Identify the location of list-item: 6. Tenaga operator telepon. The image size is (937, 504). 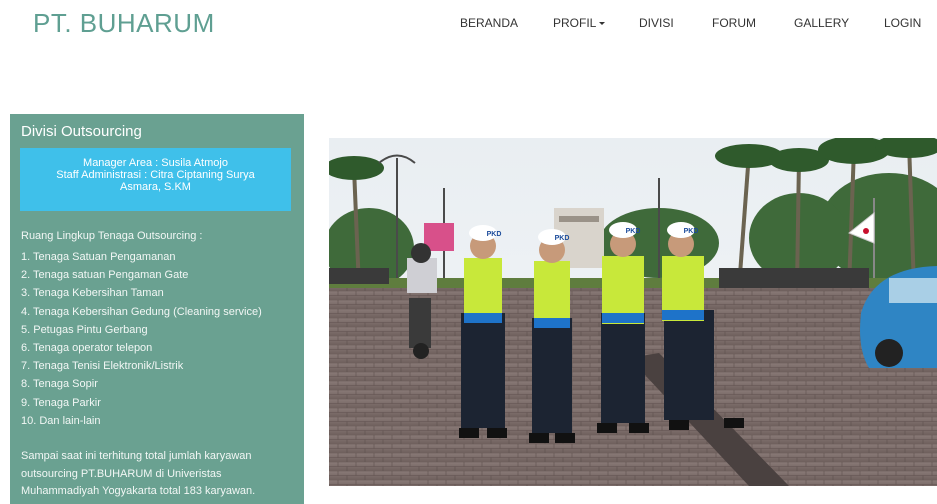
(87, 348).